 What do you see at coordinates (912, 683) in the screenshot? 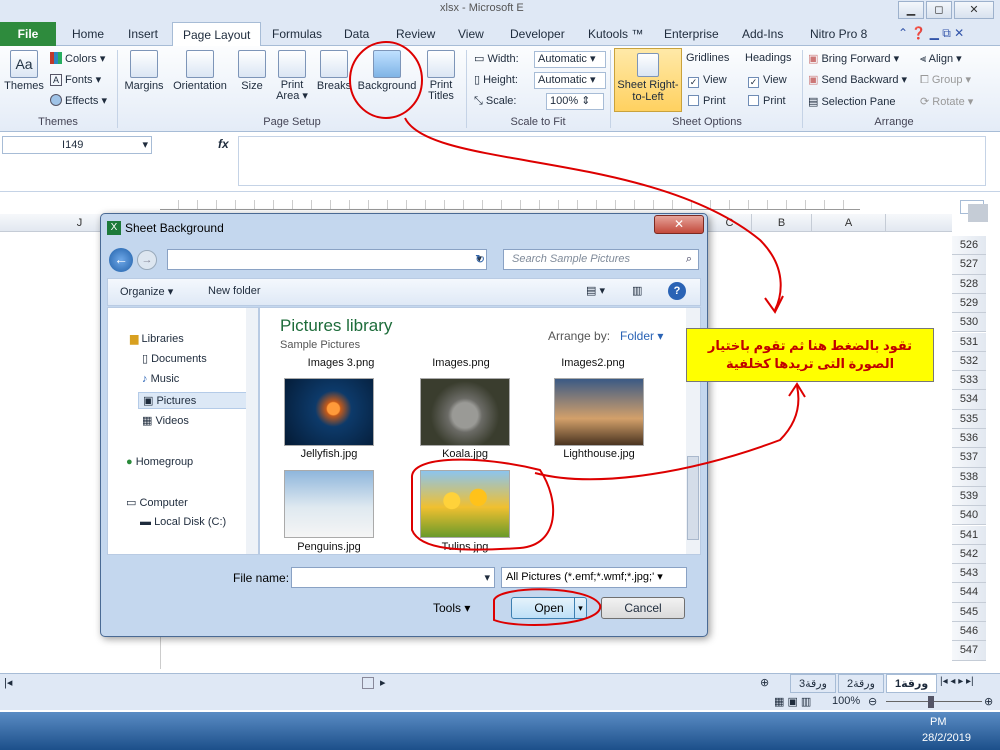
I see `sheet-tab-1: ورقة1` at bounding box center [912, 683].